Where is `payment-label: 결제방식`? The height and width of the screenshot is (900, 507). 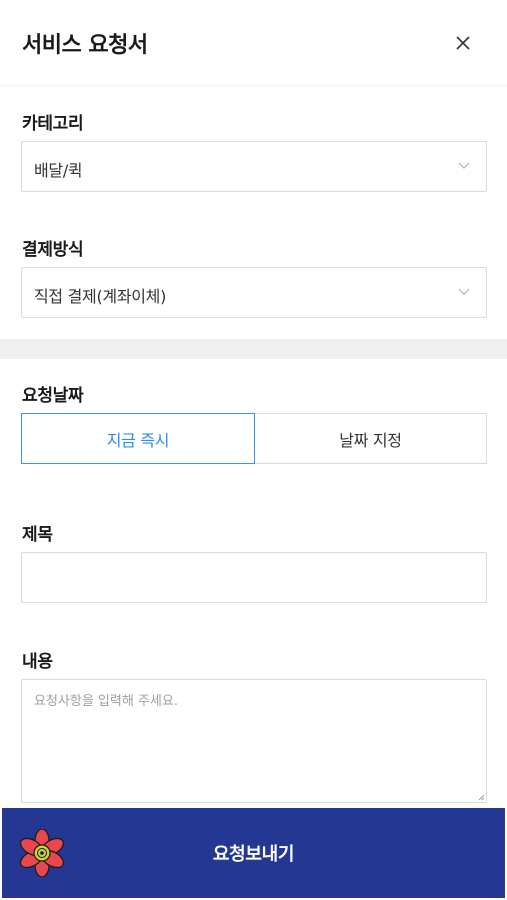 payment-label: 결제방식 is located at coordinates (53, 250).